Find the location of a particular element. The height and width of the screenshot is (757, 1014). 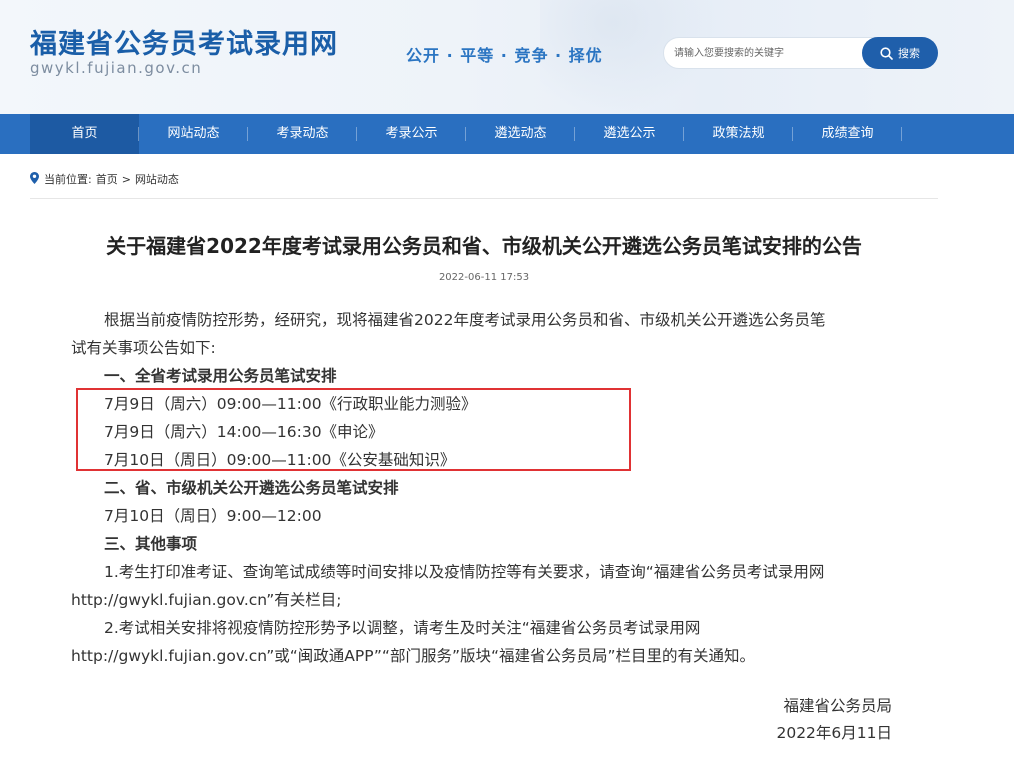

breadcrumb-home-link: 首页 is located at coordinates (107, 179).